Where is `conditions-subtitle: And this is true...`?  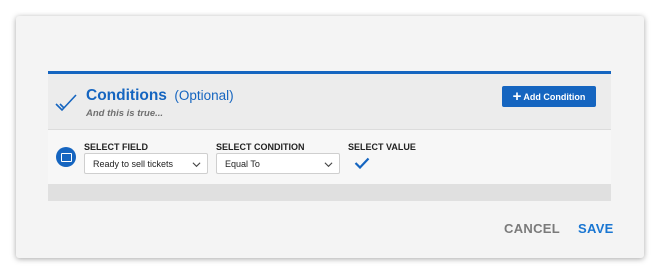
conditions-subtitle: And this is true... is located at coordinates (125, 113).